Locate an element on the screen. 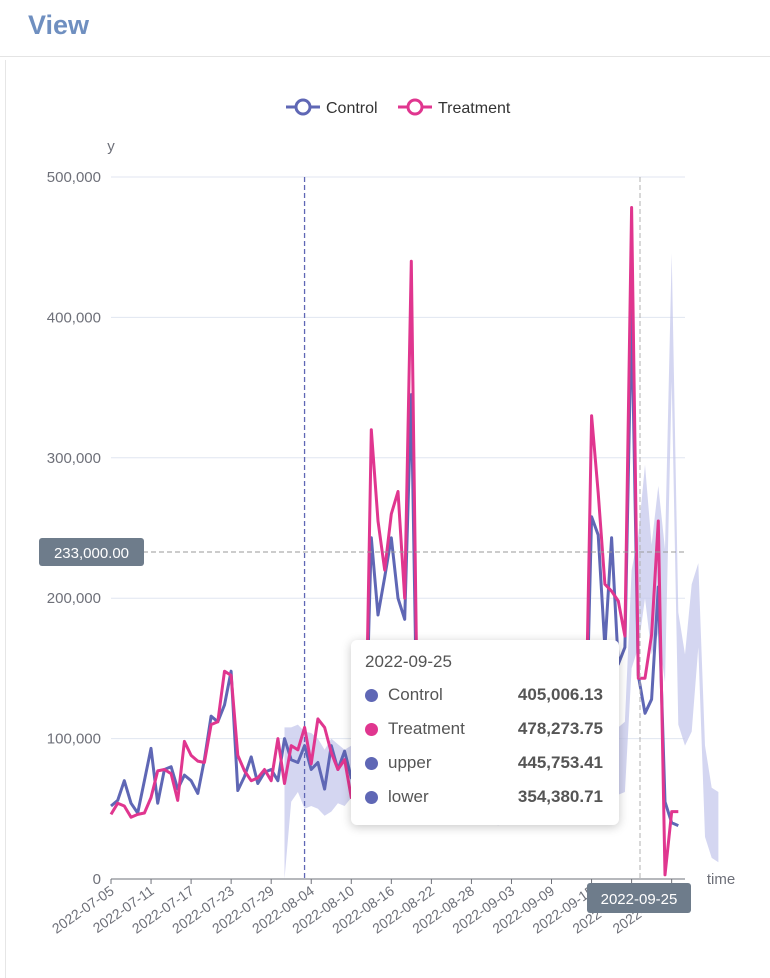  x-axis-title: time is located at coordinates (721, 879).